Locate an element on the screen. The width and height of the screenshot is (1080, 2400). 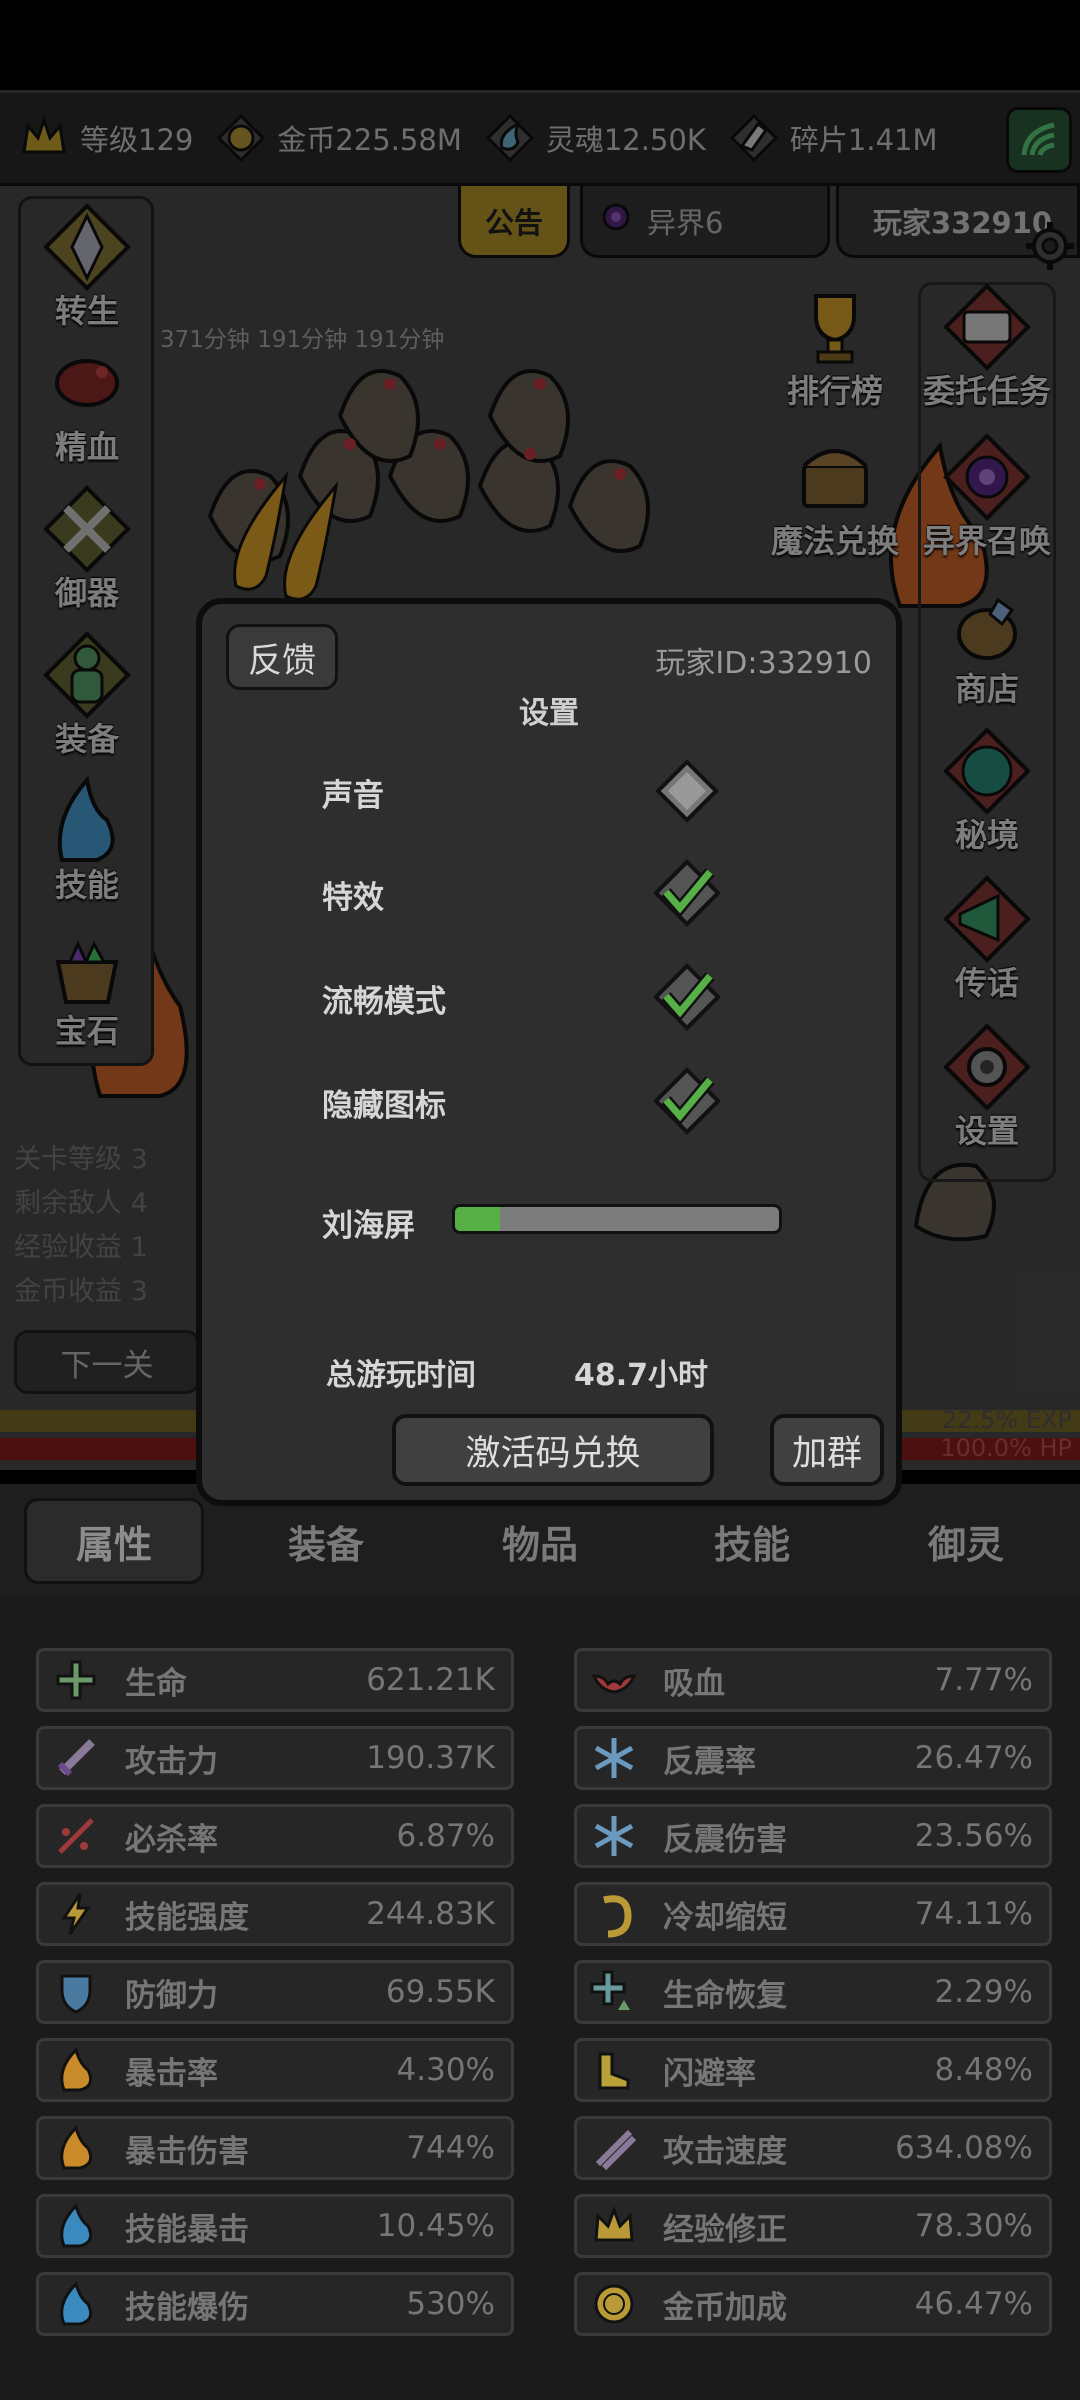
attribute-name: 吸血 is located at coordinates (694, 1683).